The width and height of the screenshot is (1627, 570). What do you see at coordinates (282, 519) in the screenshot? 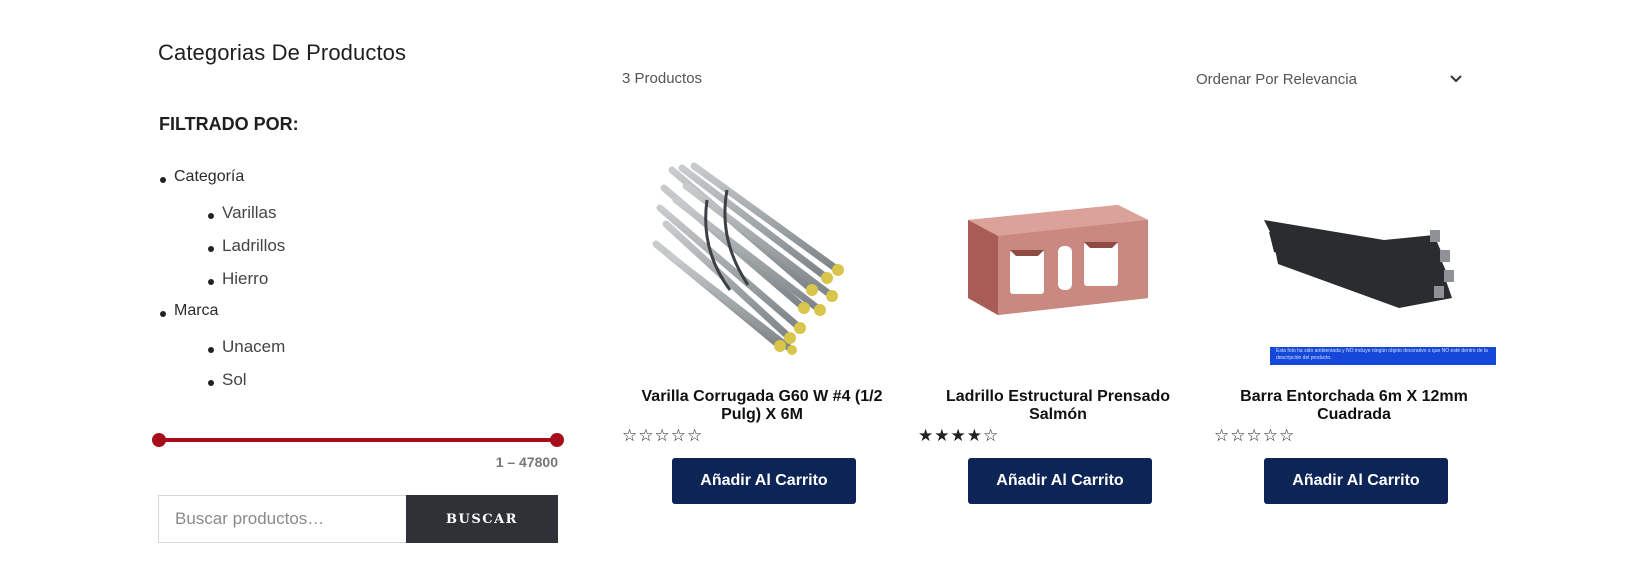
I see `search-input` at bounding box center [282, 519].